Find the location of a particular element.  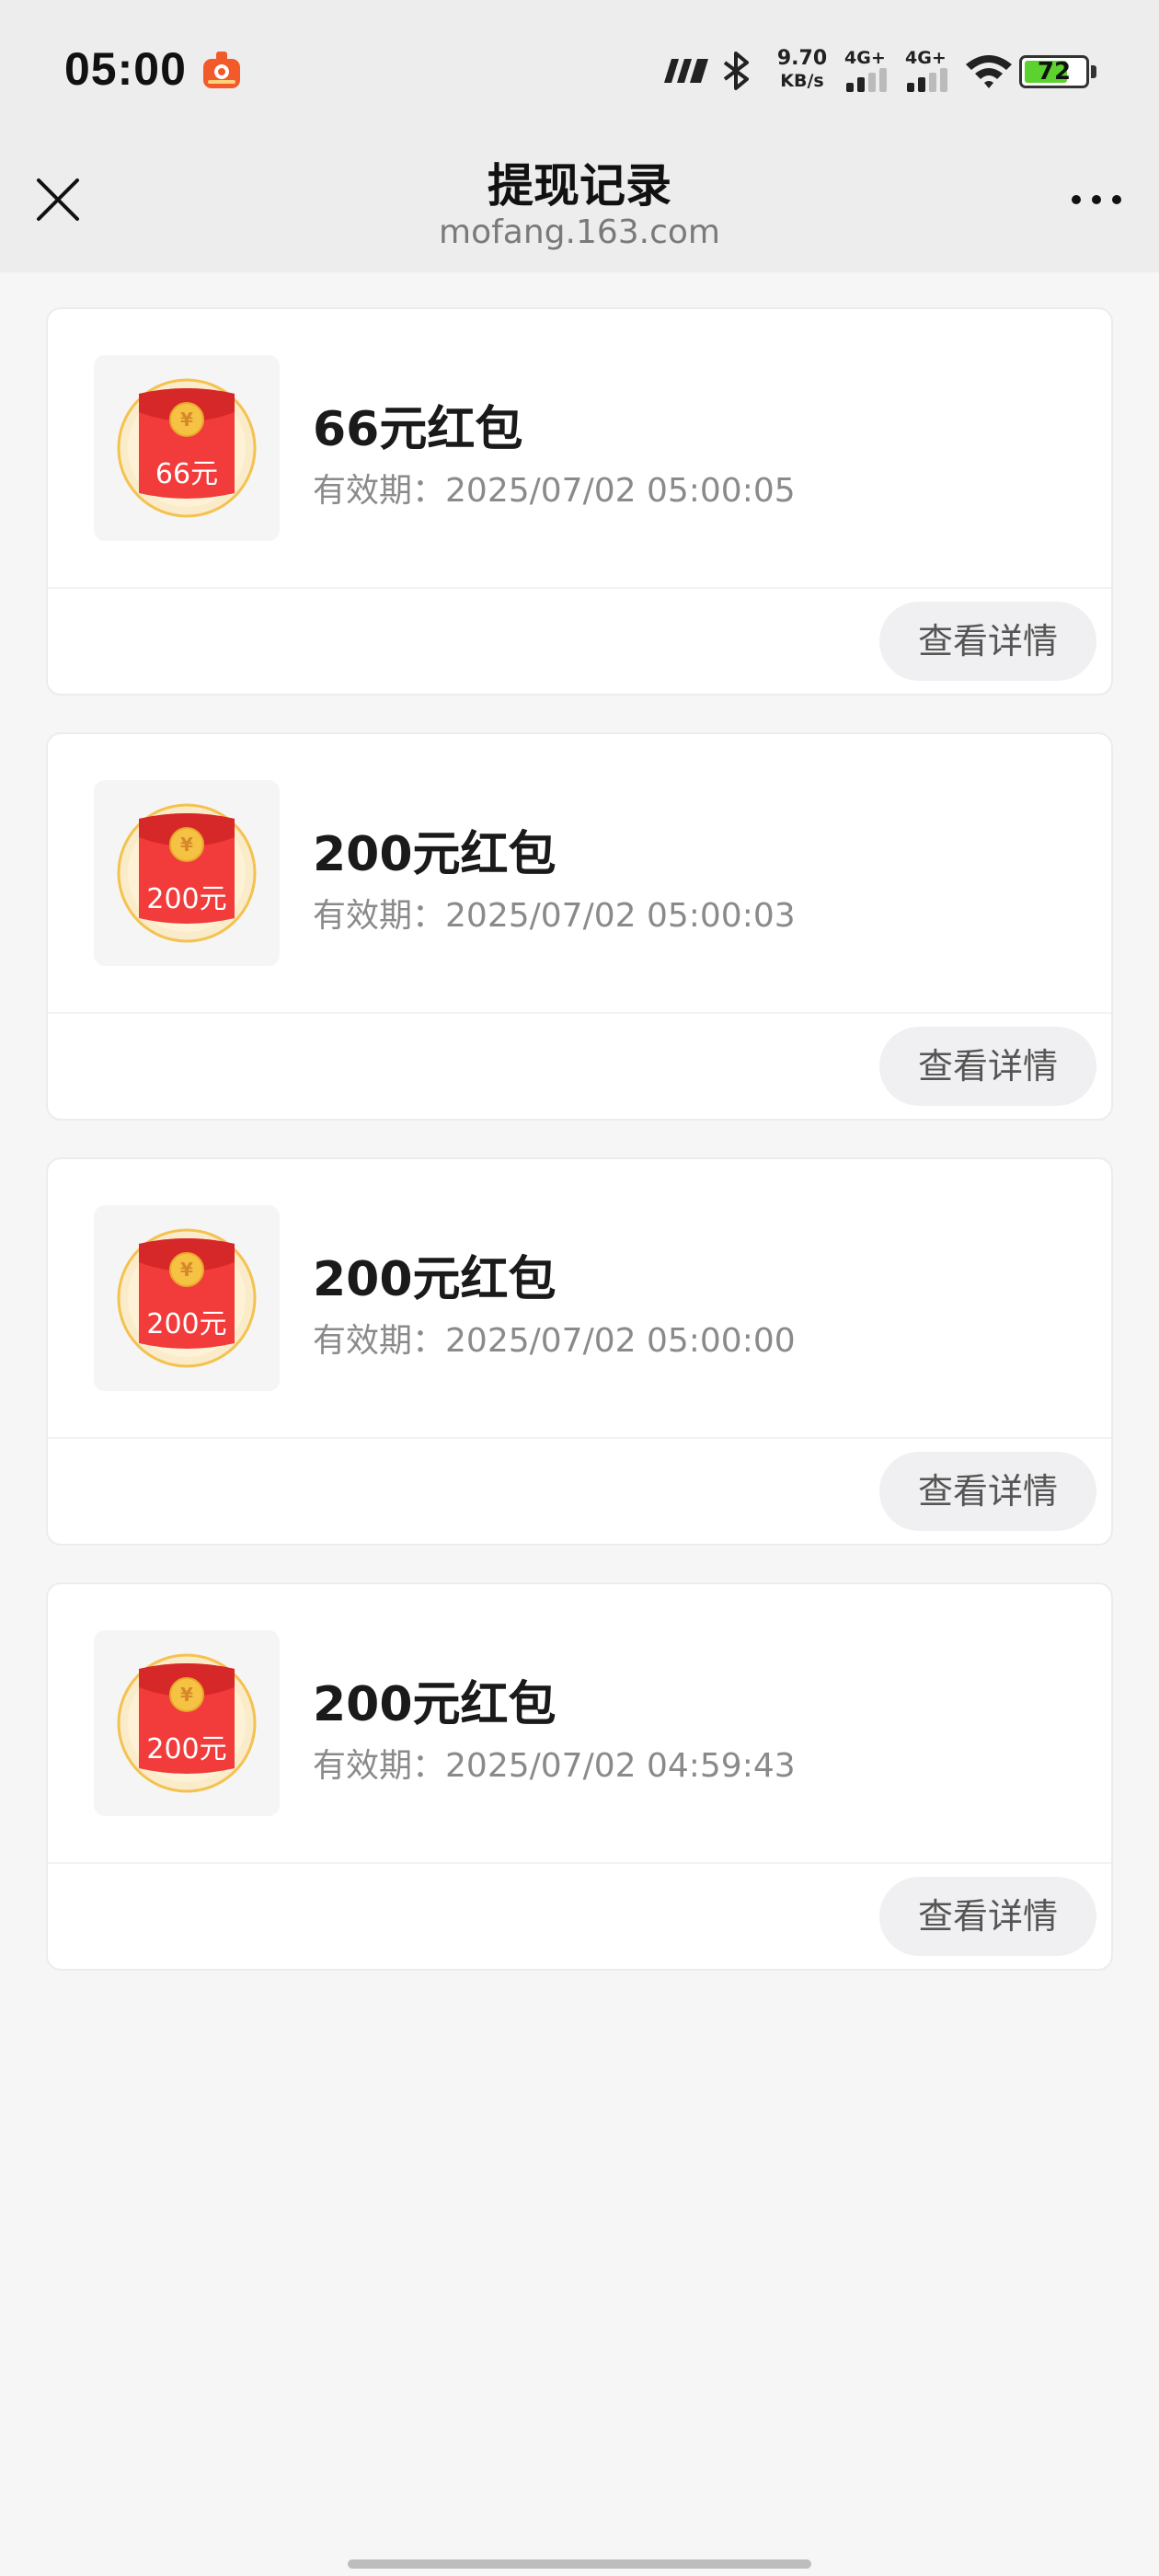

more-icon is located at coordinates (1096, 200).